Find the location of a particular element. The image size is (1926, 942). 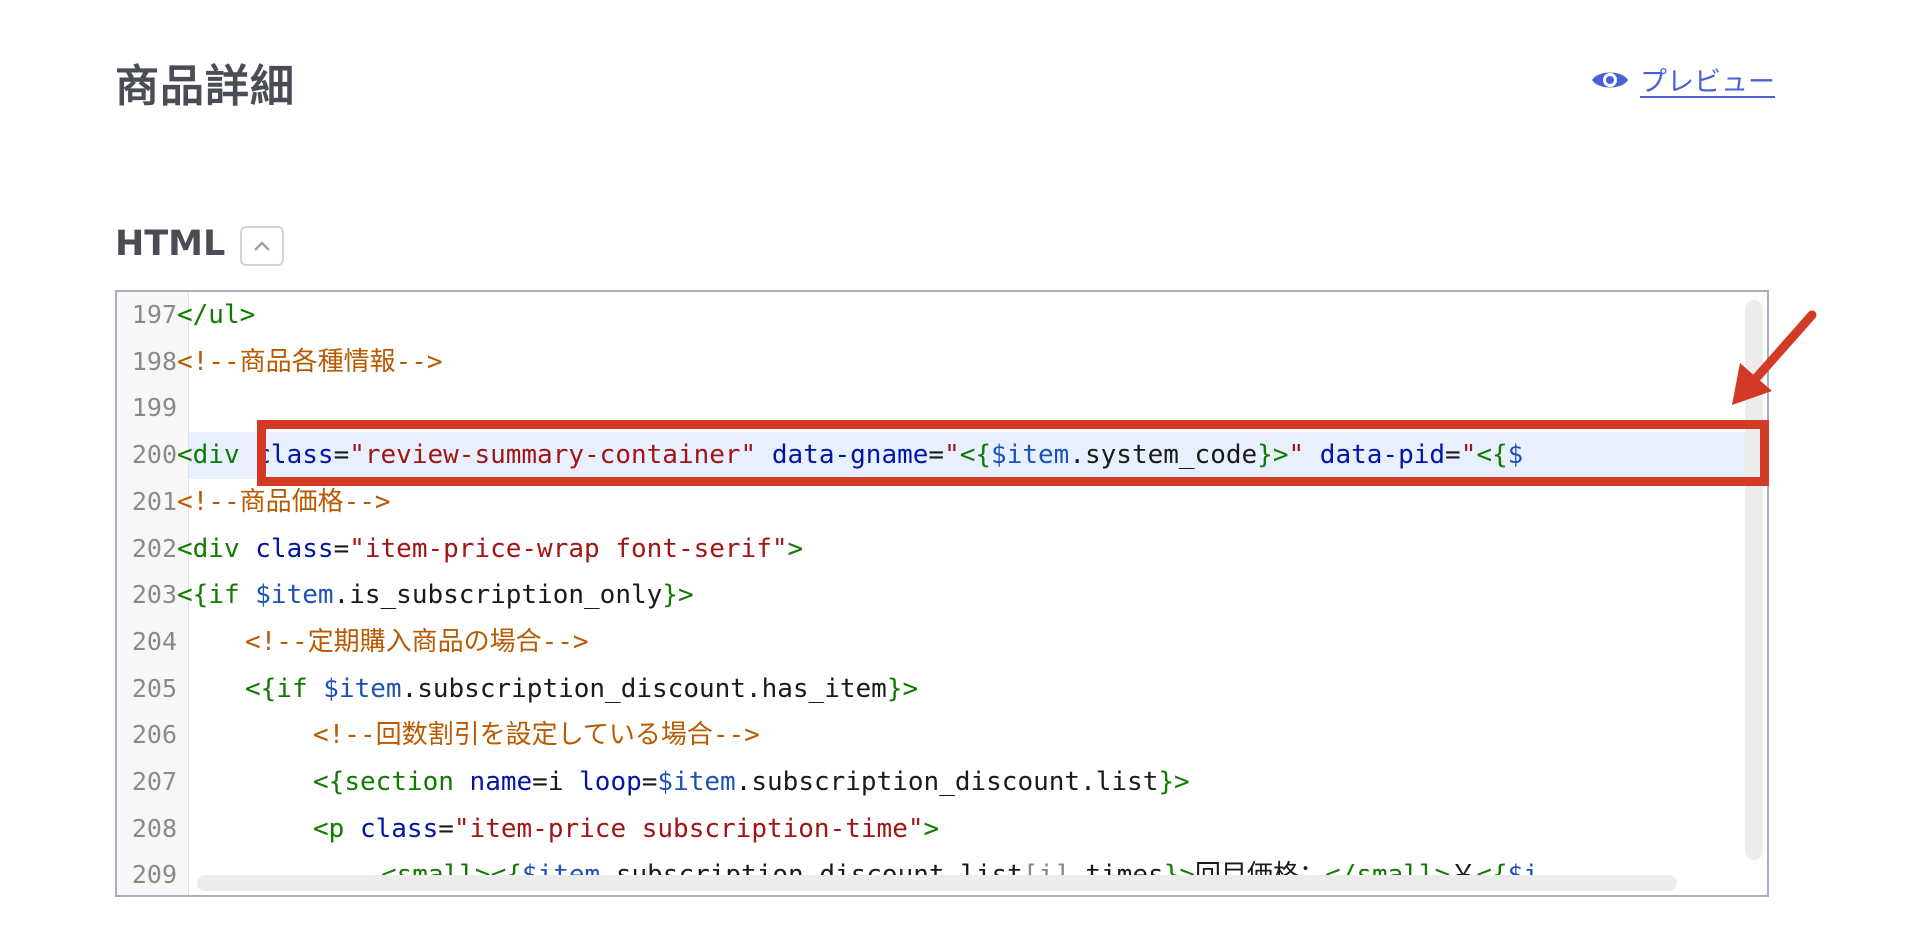

eye-icon is located at coordinates (1610, 79).